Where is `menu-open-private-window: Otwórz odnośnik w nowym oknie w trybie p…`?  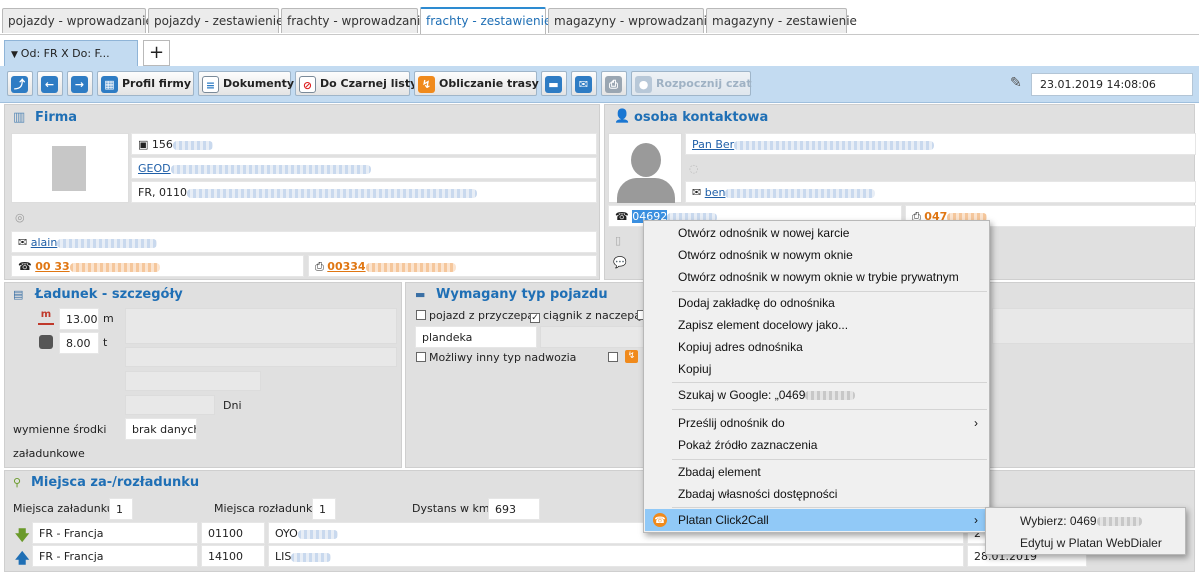
menu-open-private-window: Otwórz odnośnik w nowym oknie w trybie p… is located at coordinates (816, 277).